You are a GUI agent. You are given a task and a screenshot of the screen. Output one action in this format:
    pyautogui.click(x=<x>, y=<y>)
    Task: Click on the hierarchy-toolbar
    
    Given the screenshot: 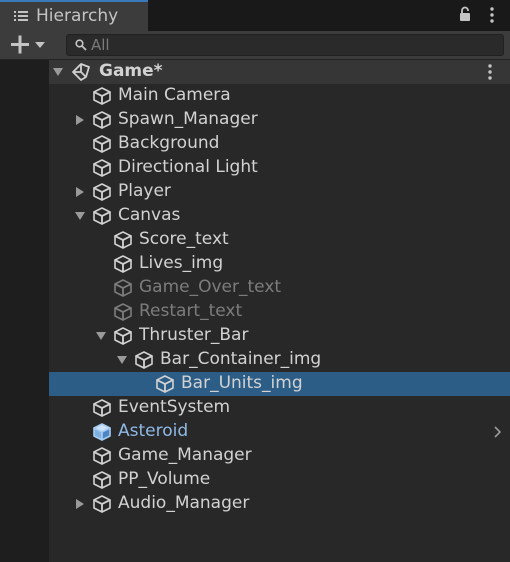 What is the action you would take?
    pyautogui.click(x=255, y=45)
    